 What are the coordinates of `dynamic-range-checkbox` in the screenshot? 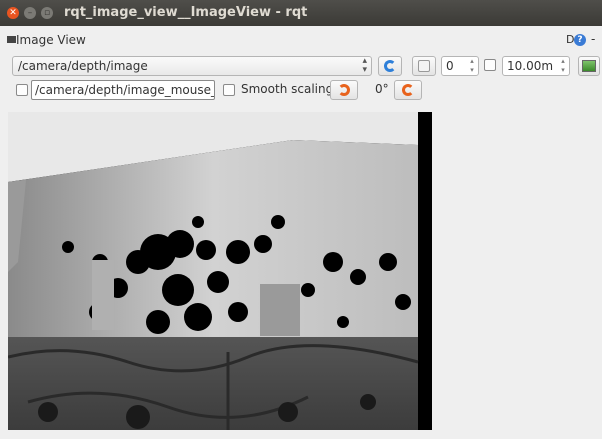 It's located at (490, 65).